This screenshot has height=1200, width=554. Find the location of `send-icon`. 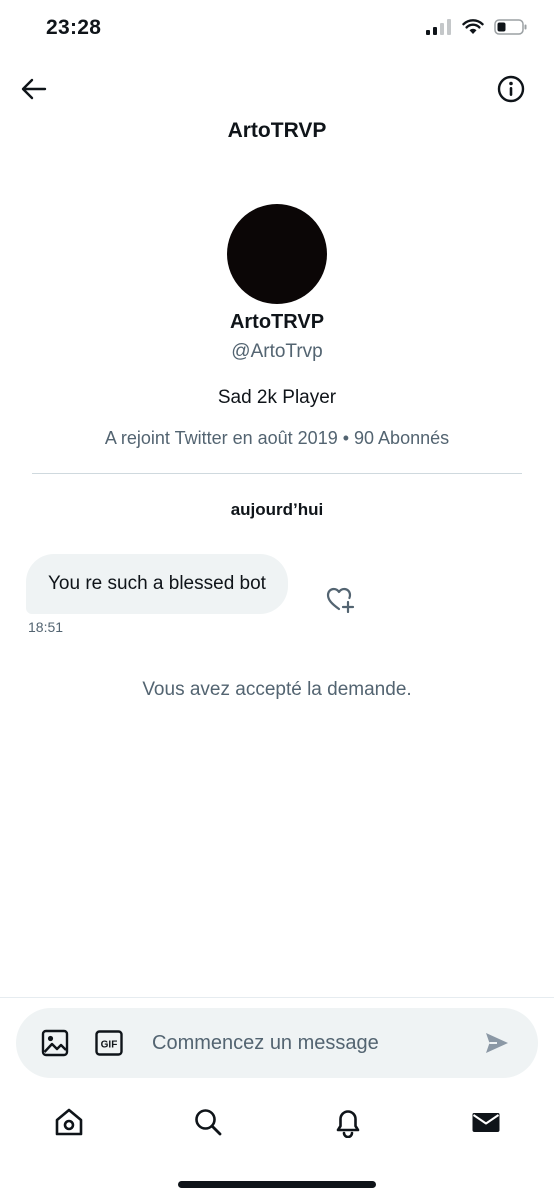

send-icon is located at coordinates (497, 1043).